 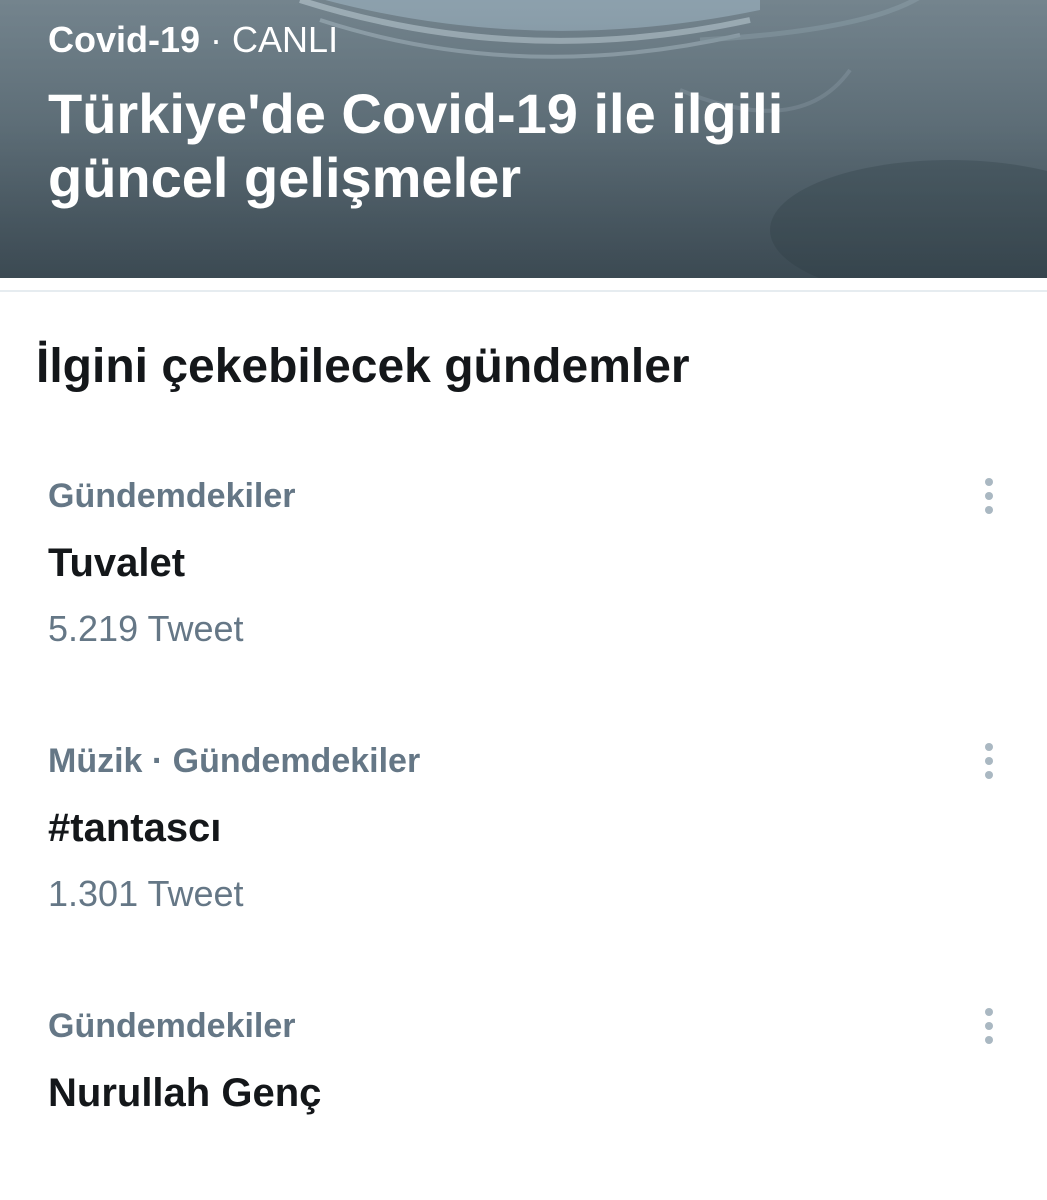 What do you see at coordinates (146, 628) in the screenshot?
I see `tweet-count: 5.219 Tweet` at bounding box center [146, 628].